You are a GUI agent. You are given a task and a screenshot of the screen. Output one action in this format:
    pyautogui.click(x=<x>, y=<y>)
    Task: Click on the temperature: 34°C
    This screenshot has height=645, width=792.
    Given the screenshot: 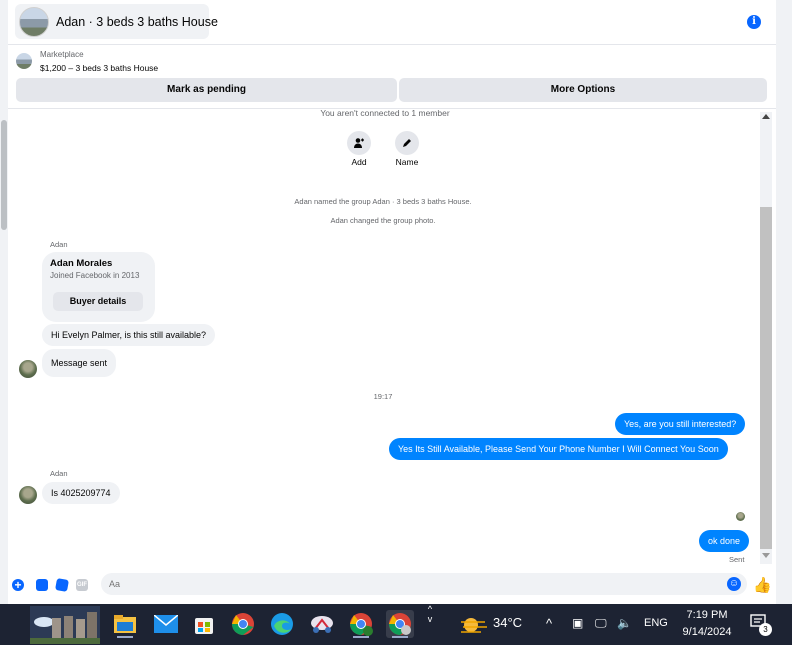 What is the action you would take?
    pyautogui.click(x=507, y=622)
    